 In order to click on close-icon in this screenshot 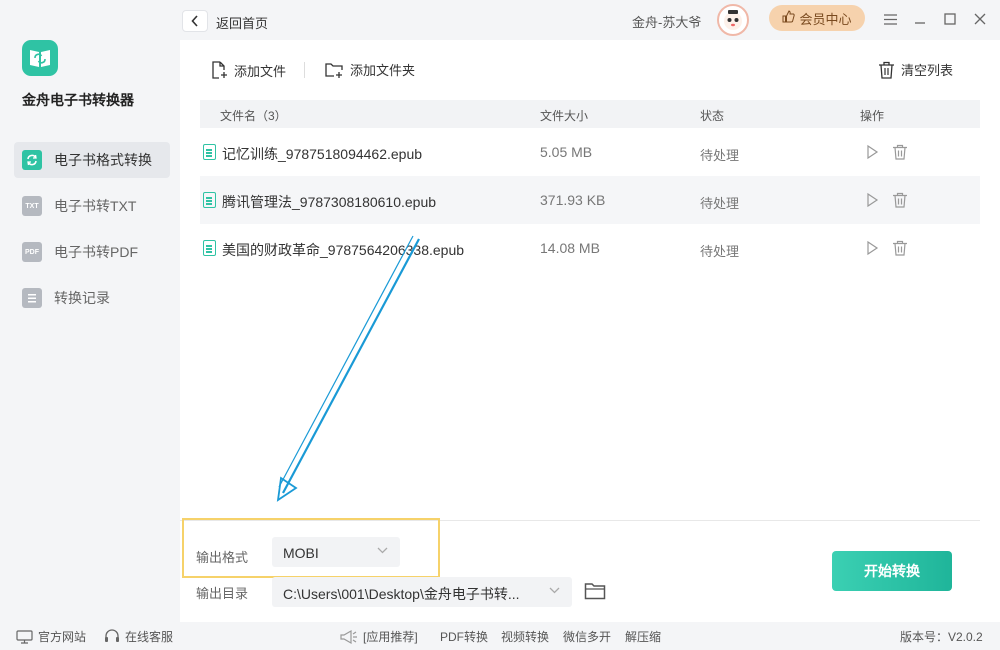, I will do `click(980, 19)`.